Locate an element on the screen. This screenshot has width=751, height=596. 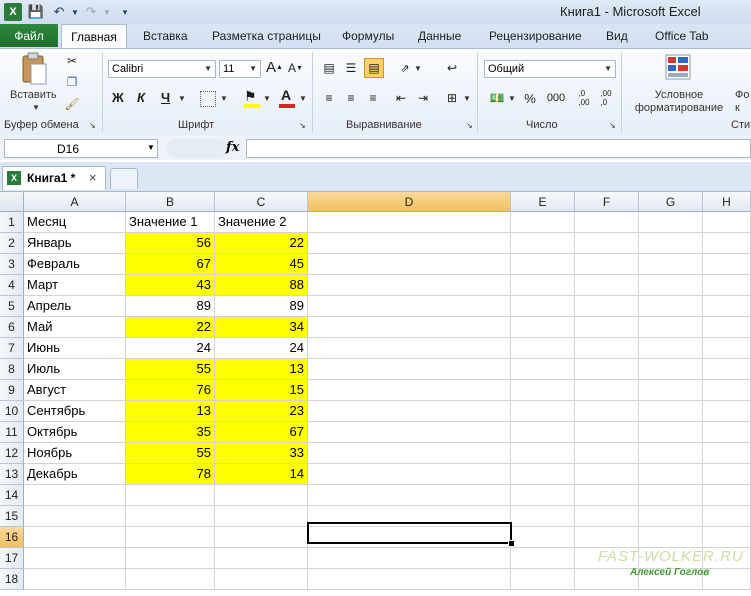
grow-font-button: A ▲ is located at coordinates (274, 67).